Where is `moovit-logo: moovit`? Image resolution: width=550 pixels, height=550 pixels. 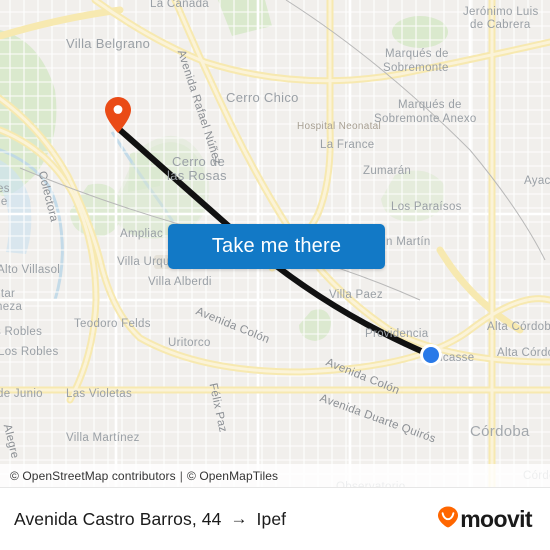 moovit-logo: moovit is located at coordinates (485, 519).